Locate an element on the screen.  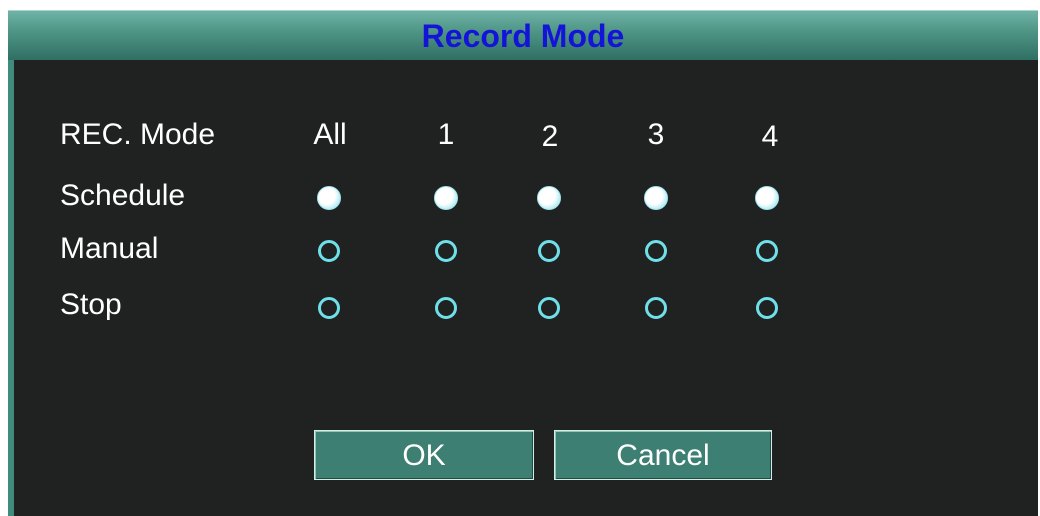
dialog-title-bar: Record Mode is located at coordinates (523, 35).